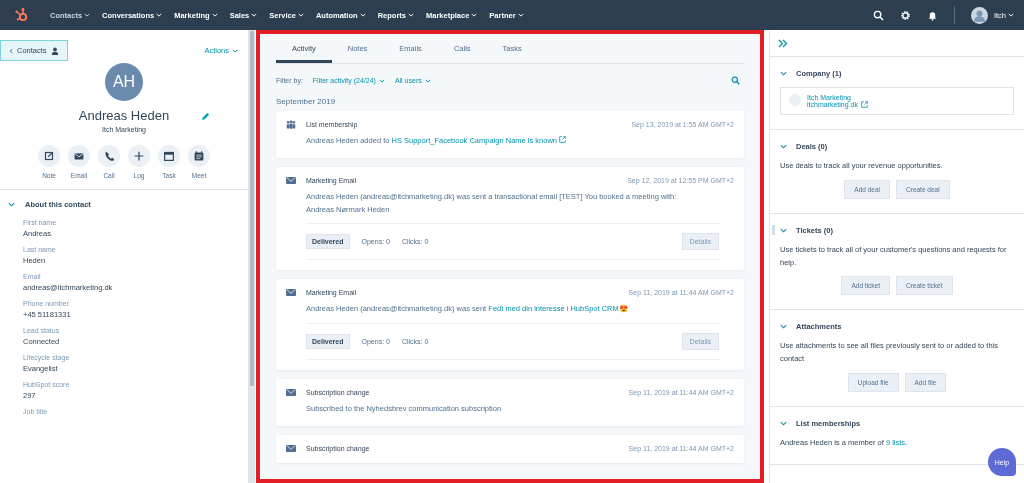 This screenshot has height=483, width=1024. Describe the element at coordinates (306, 101) in the screenshot. I see `month-heading: September 2019` at that location.